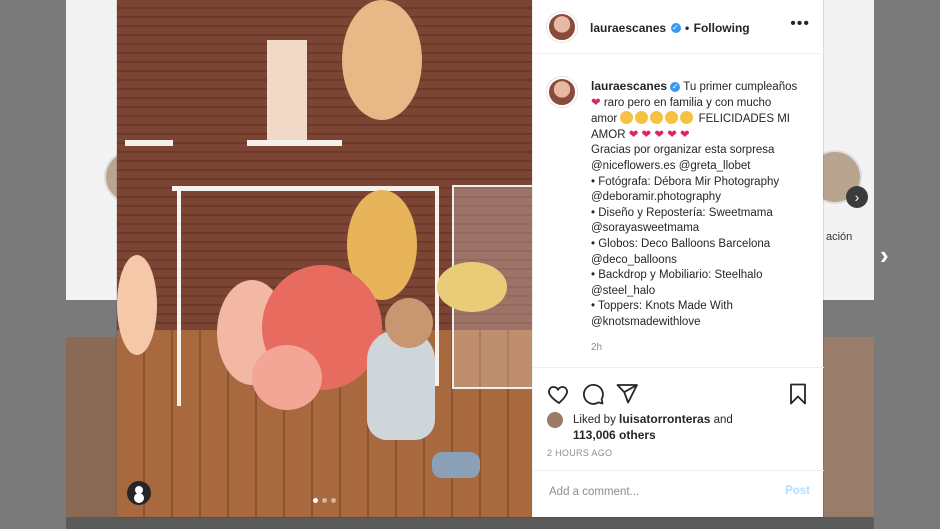 This screenshot has height=529, width=940. What do you see at coordinates (555, 420) in the screenshot?
I see `liker-avatar` at bounding box center [555, 420].